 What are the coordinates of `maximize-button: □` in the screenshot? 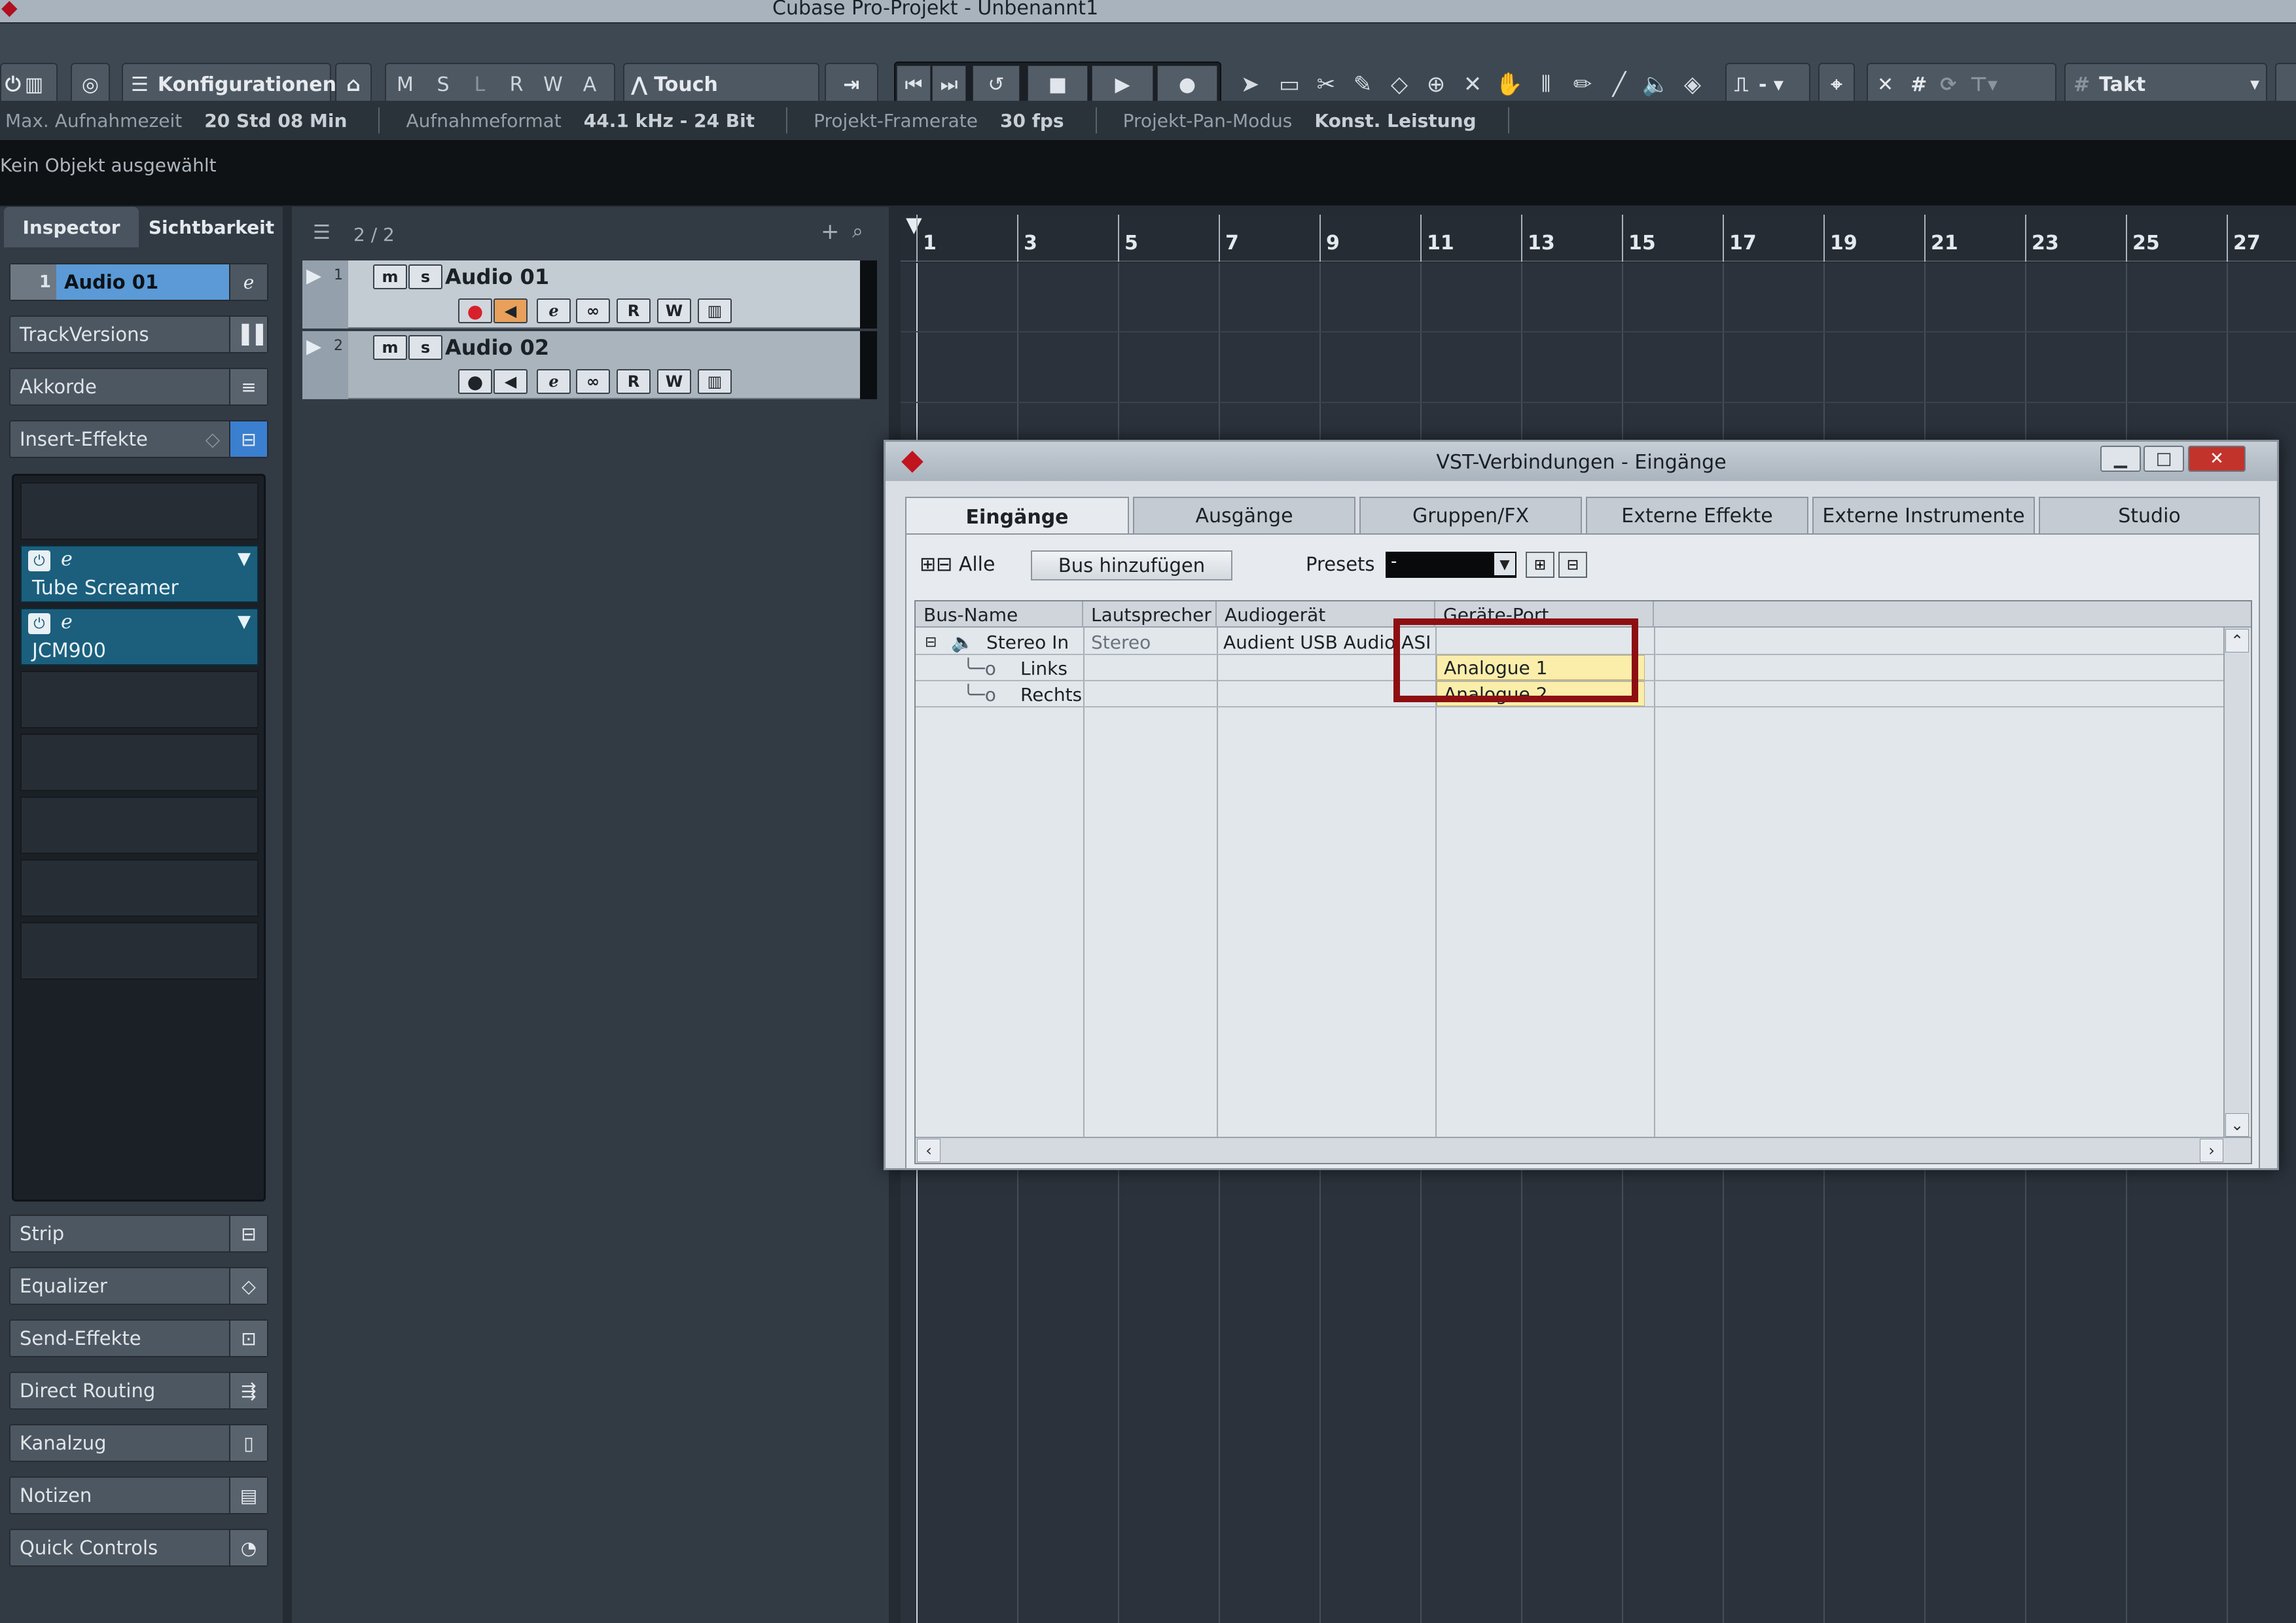 It's located at (2164, 459).